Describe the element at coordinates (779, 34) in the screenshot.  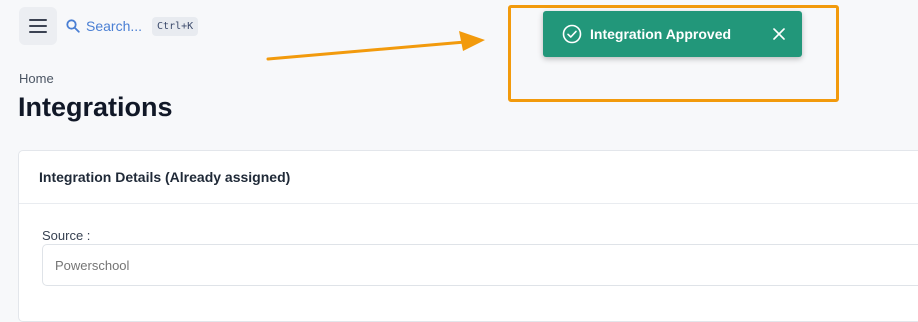
I see `close-icon` at that location.